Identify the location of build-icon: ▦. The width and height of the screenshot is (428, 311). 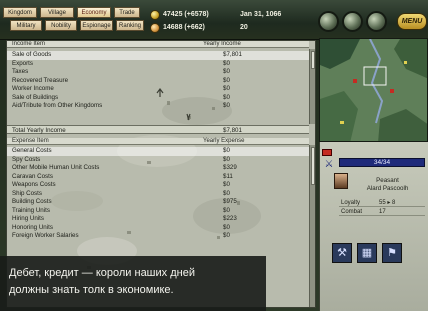
(367, 253).